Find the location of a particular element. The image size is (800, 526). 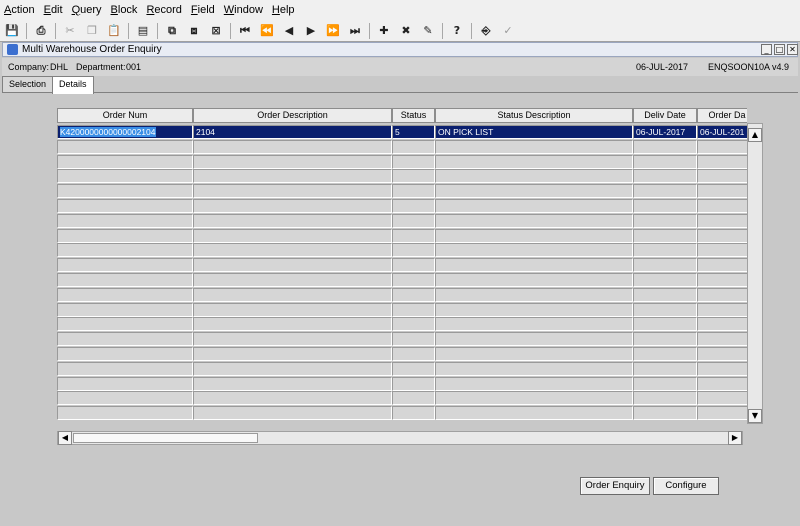

scroll-right-button: ▶ is located at coordinates (735, 438).